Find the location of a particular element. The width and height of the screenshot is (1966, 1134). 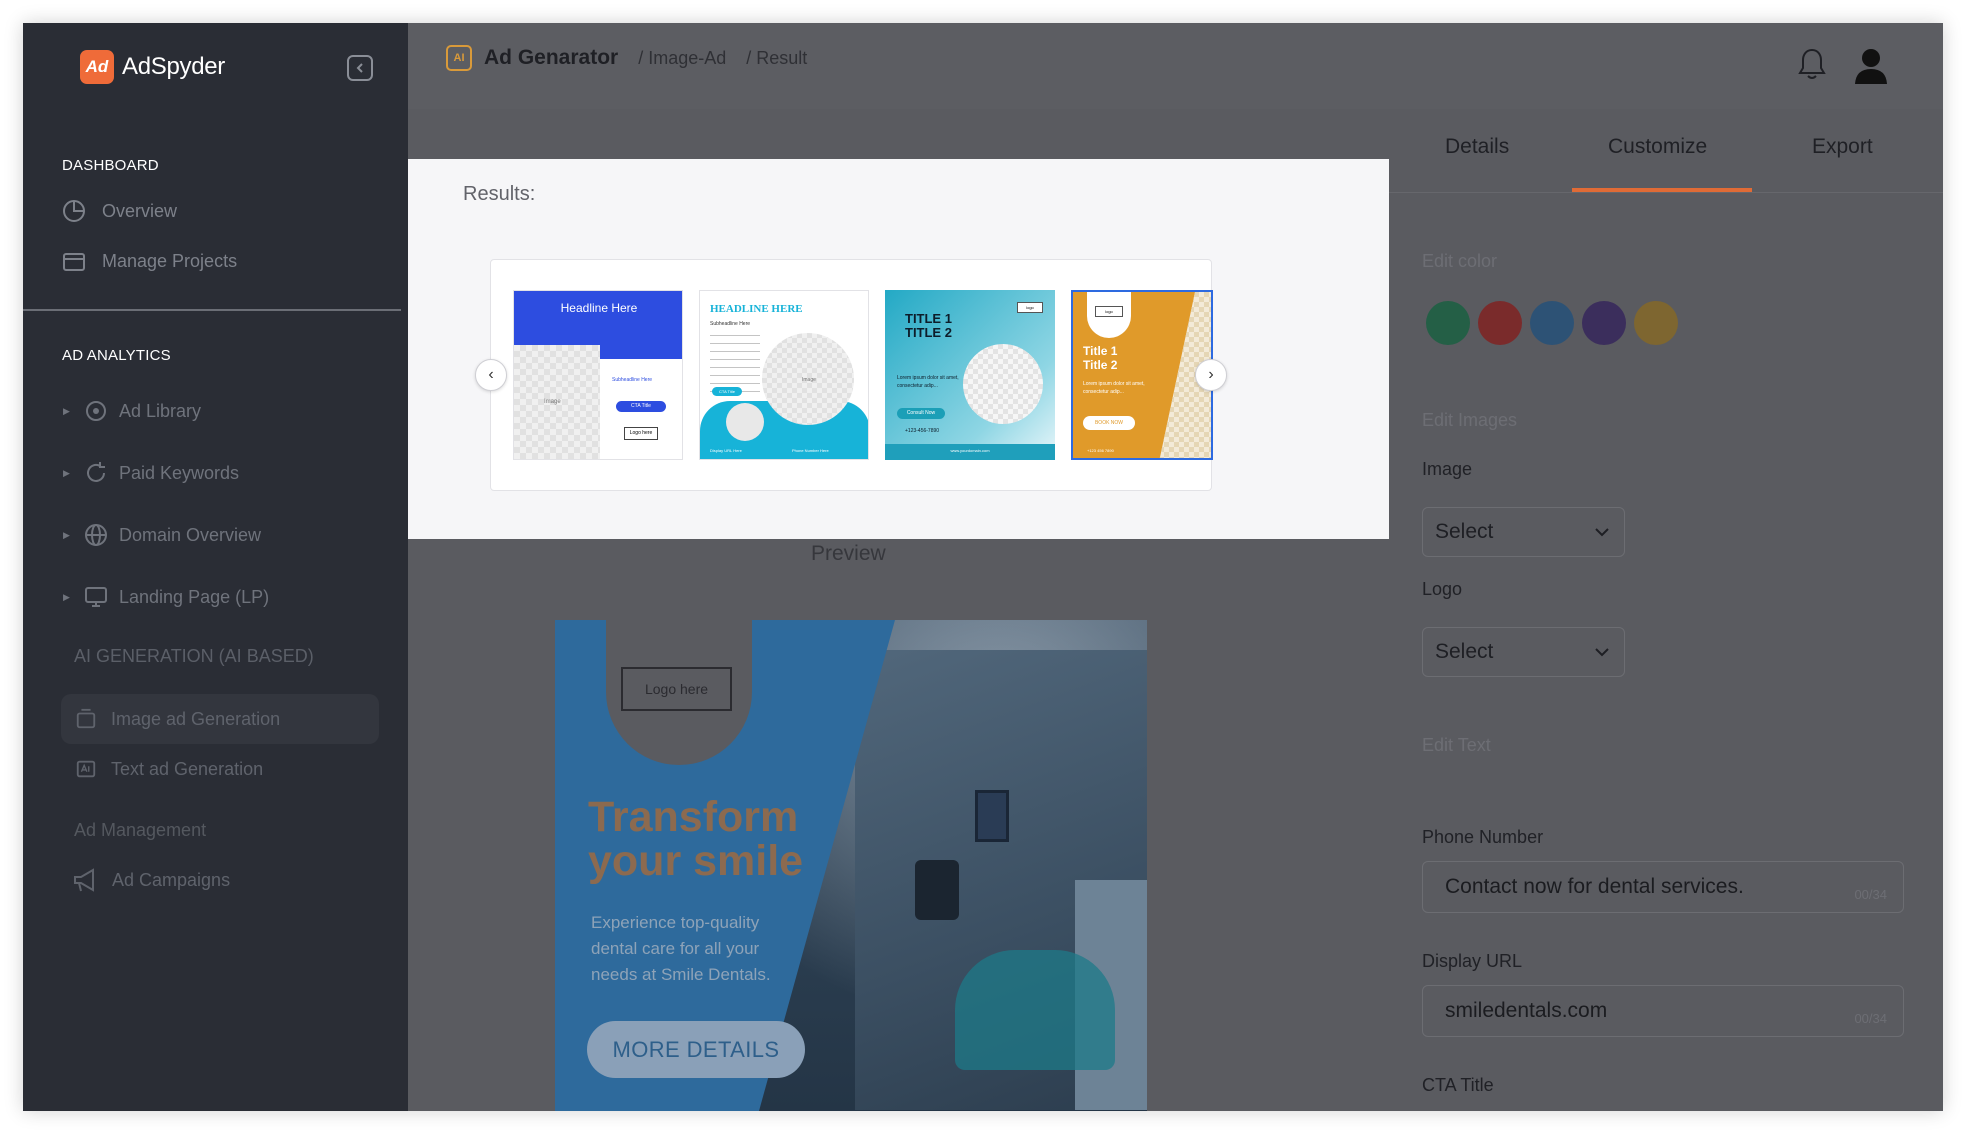

tab-details: Details is located at coordinates (1477, 147).